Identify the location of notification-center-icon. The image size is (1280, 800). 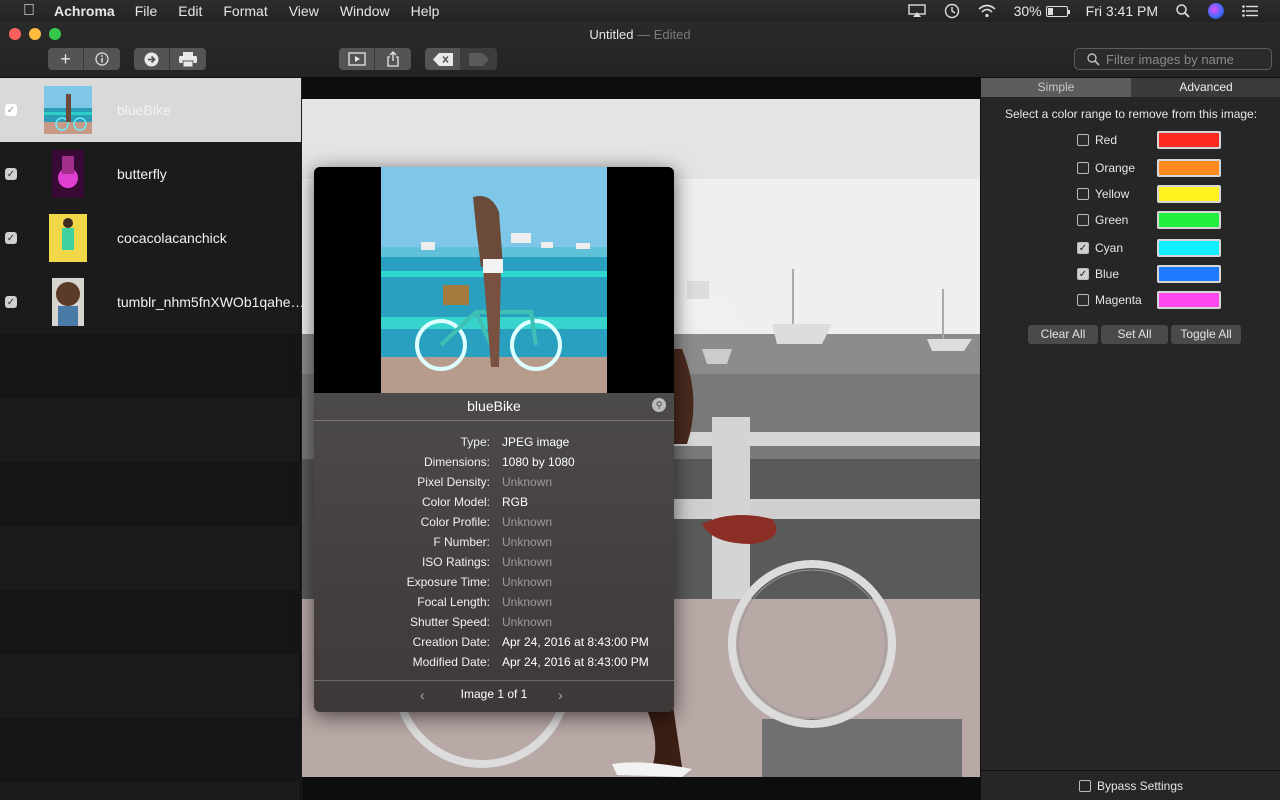
(1250, 11).